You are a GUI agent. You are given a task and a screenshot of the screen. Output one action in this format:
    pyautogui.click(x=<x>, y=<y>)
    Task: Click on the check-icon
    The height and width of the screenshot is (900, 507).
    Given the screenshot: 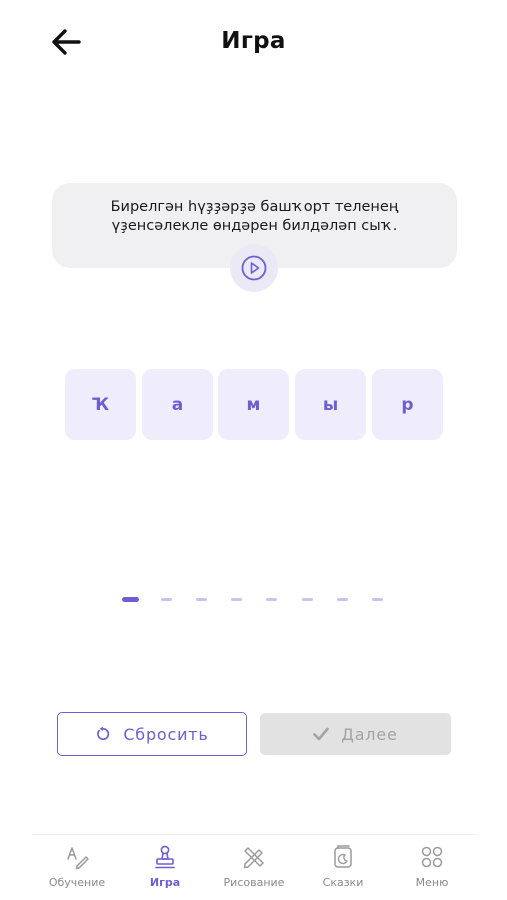 What is the action you would take?
    pyautogui.click(x=321, y=734)
    